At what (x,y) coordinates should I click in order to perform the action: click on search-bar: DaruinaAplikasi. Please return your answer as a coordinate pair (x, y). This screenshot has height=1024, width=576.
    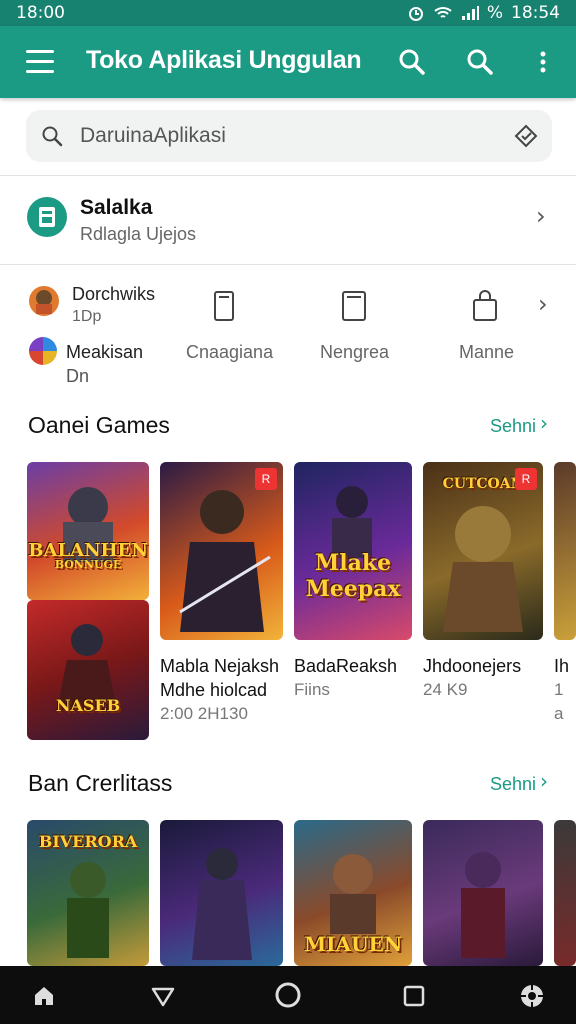
    Looking at the image, I should click on (289, 136).